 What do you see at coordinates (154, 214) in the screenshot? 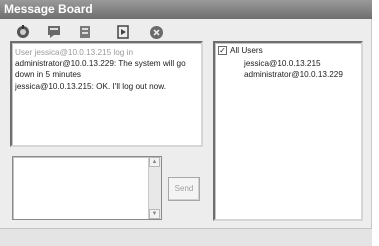
I see `scroll-down-icon: ▼` at bounding box center [154, 214].